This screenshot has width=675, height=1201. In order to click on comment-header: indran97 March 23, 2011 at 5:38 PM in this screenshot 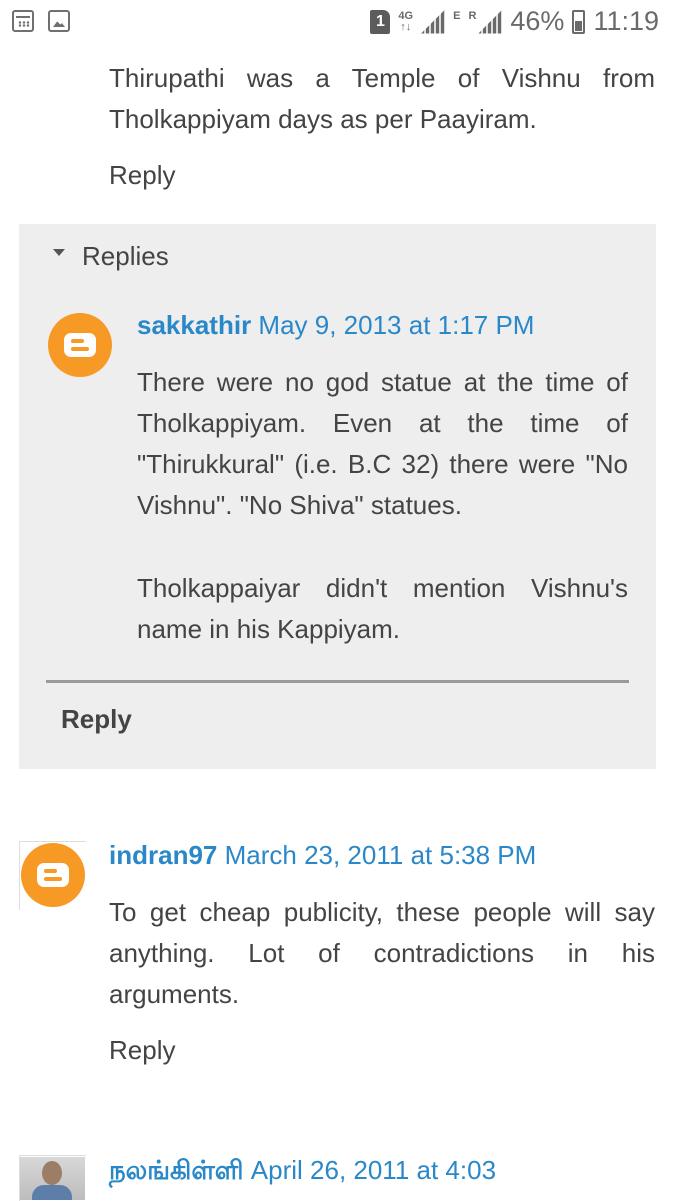, I will do `click(322, 855)`.